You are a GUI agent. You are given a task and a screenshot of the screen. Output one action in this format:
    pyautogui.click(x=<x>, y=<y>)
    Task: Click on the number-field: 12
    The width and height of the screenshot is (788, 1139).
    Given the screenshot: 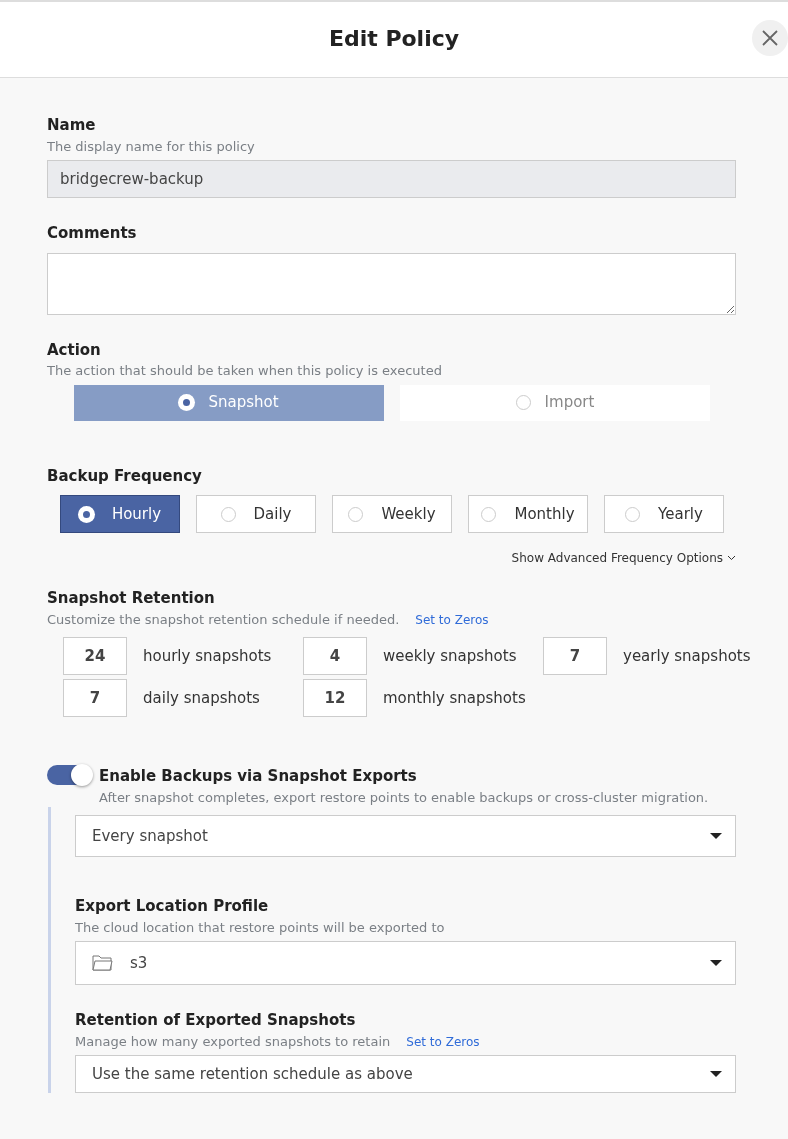 What is the action you would take?
    pyautogui.click(x=335, y=698)
    